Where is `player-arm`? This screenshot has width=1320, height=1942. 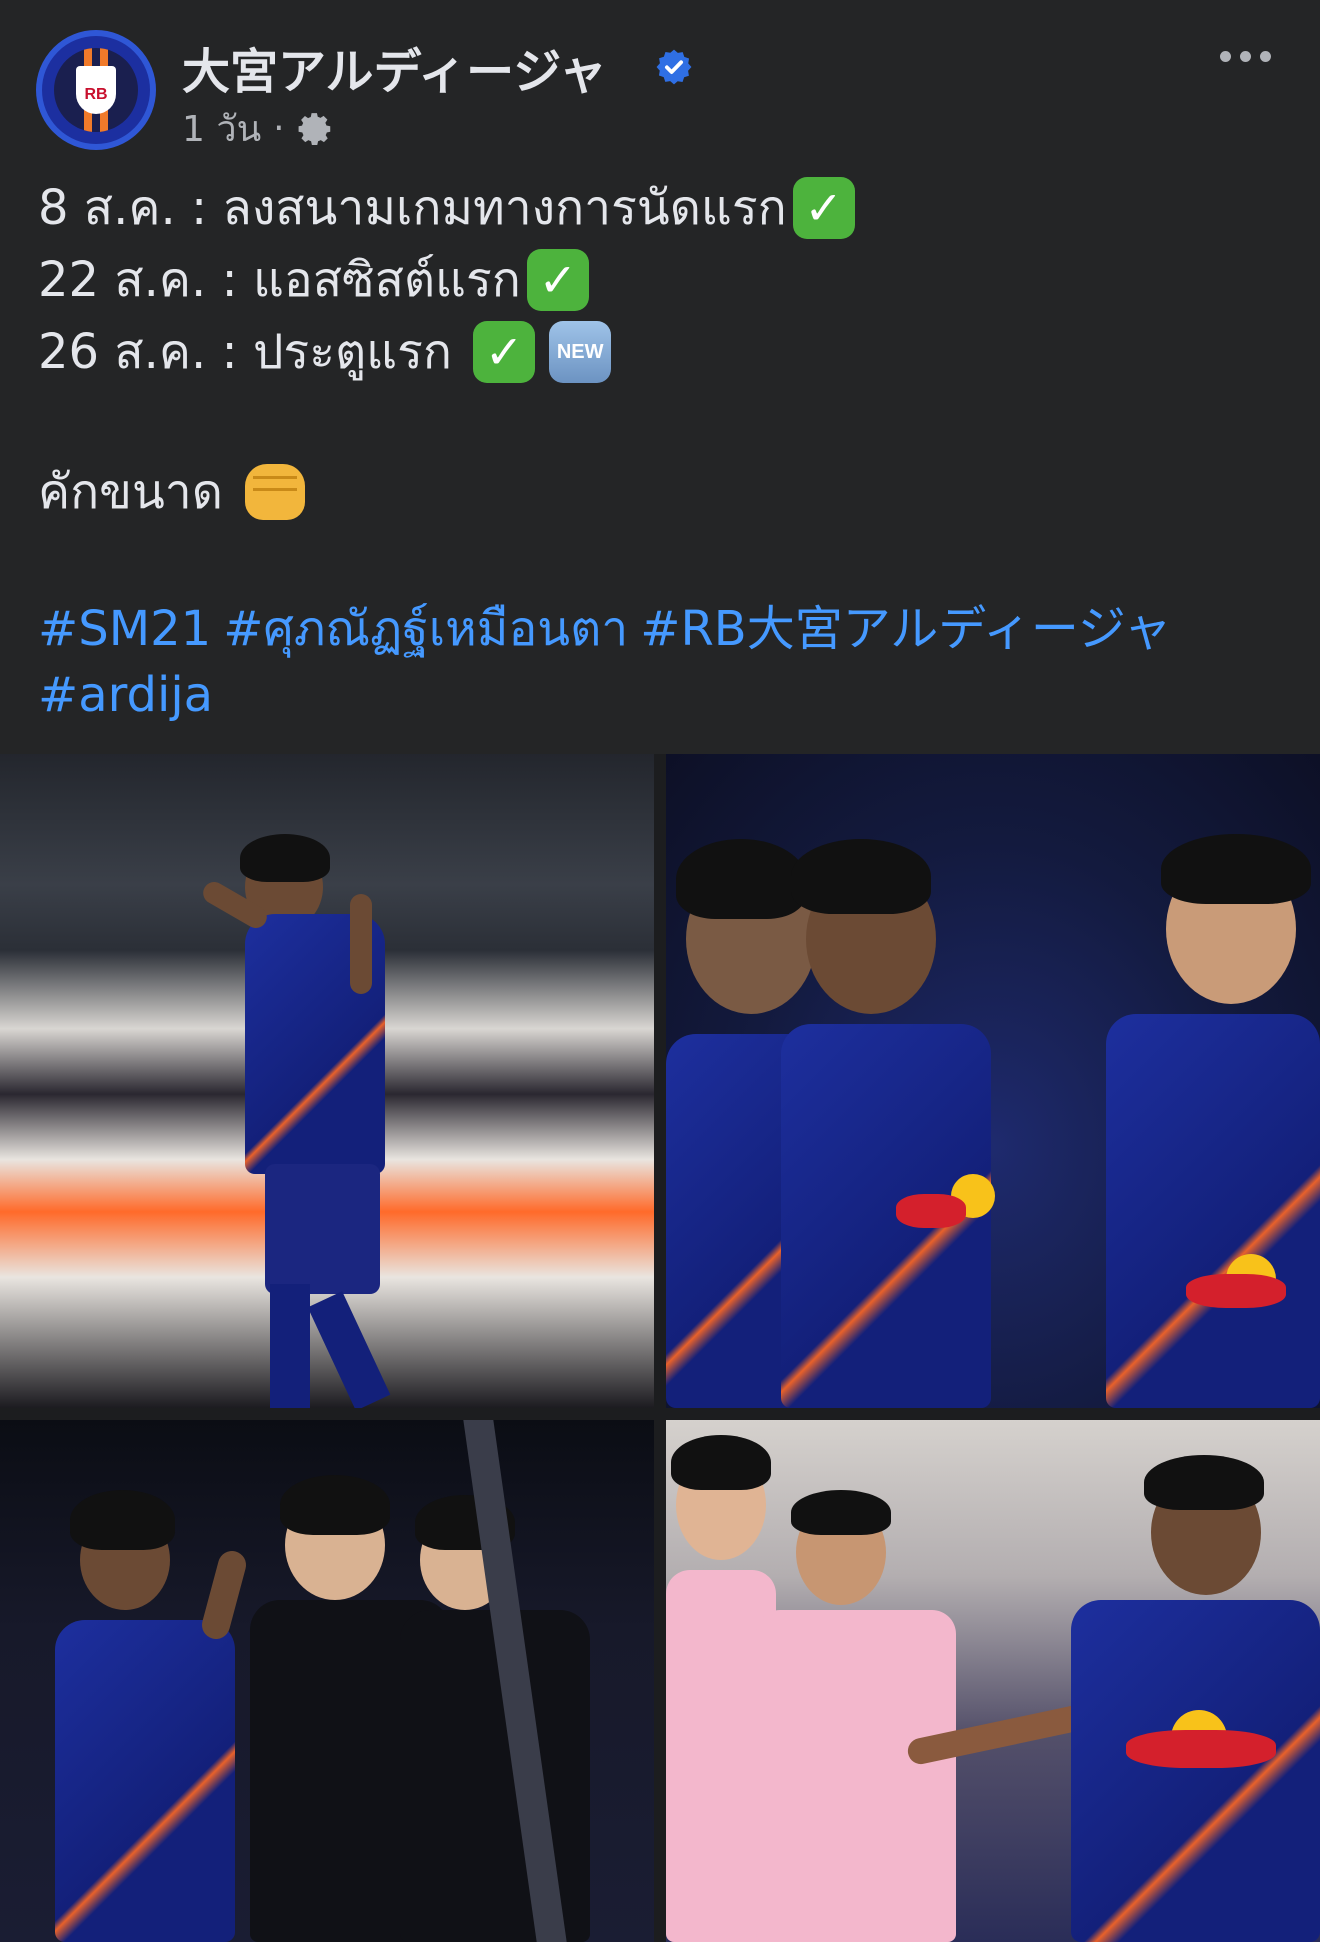 player-arm is located at coordinates (361, 944).